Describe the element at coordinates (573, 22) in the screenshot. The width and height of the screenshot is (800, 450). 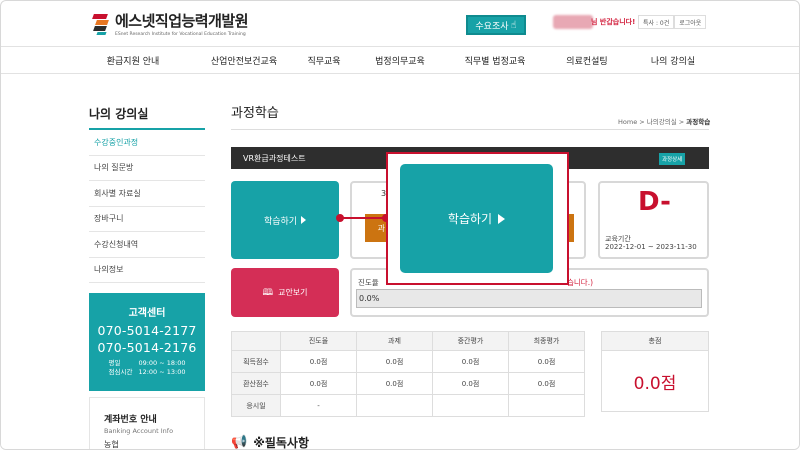
I see `user-name-redacted` at that location.